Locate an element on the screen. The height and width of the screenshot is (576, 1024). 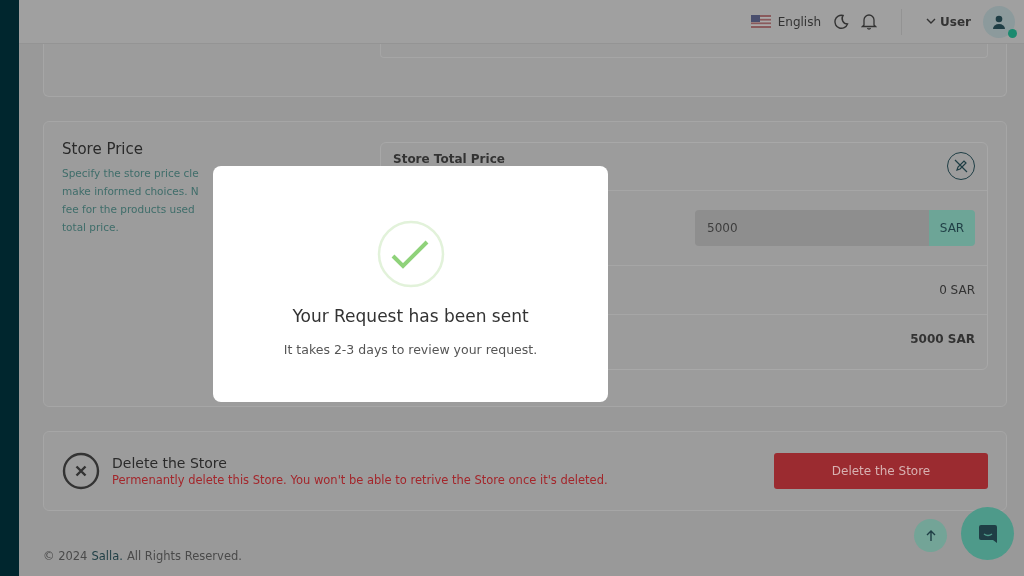
moon-icon is located at coordinates (841, 21).